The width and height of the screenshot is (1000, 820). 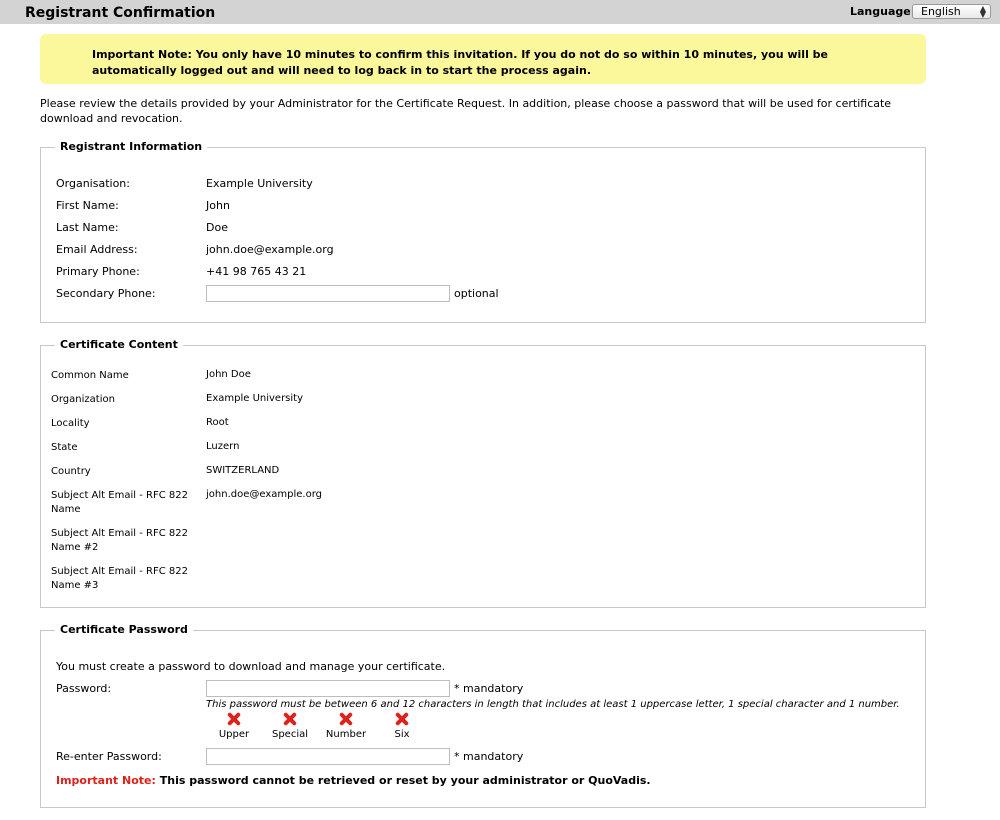 I want to click on requirement-label: Number, so click(x=346, y=734).